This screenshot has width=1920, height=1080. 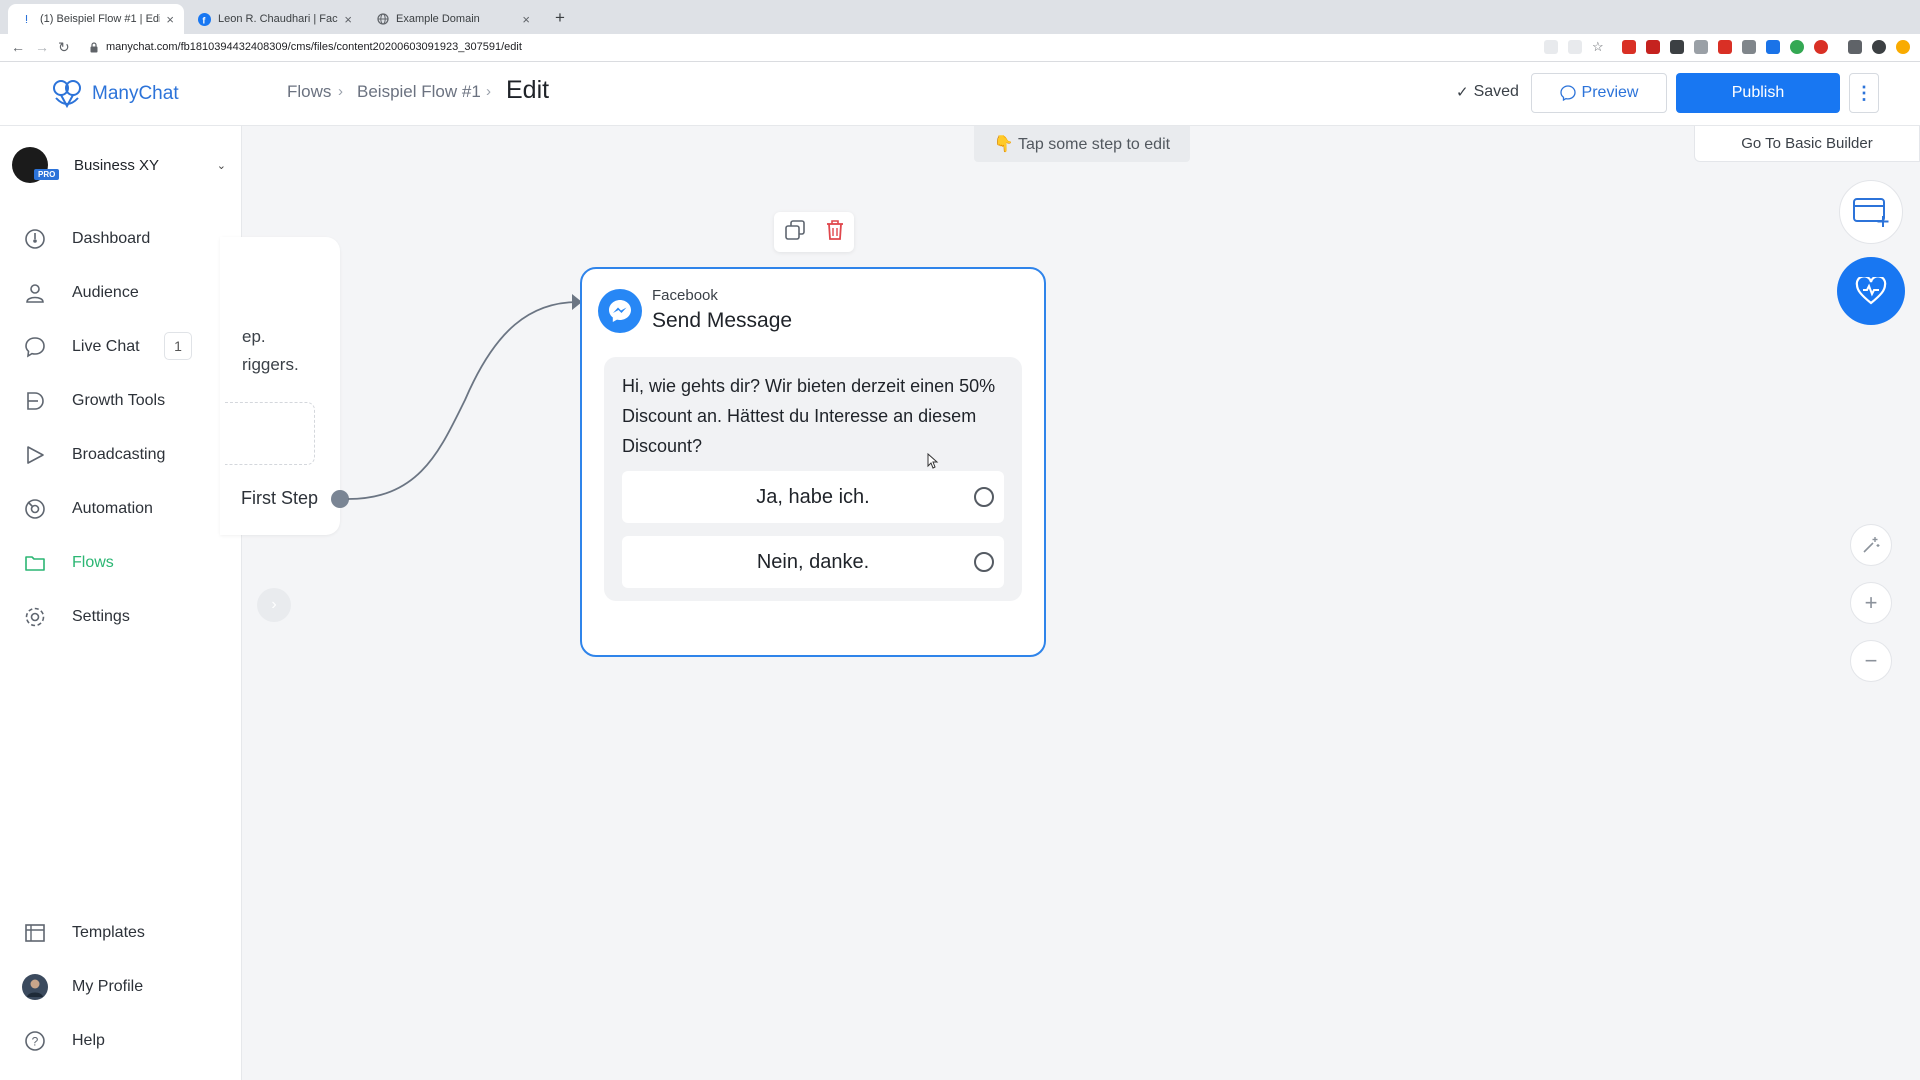 What do you see at coordinates (813, 497) in the screenshot?
I see `quick-reply-button: Ja, habe ich.` at bounding box center [813, 497].